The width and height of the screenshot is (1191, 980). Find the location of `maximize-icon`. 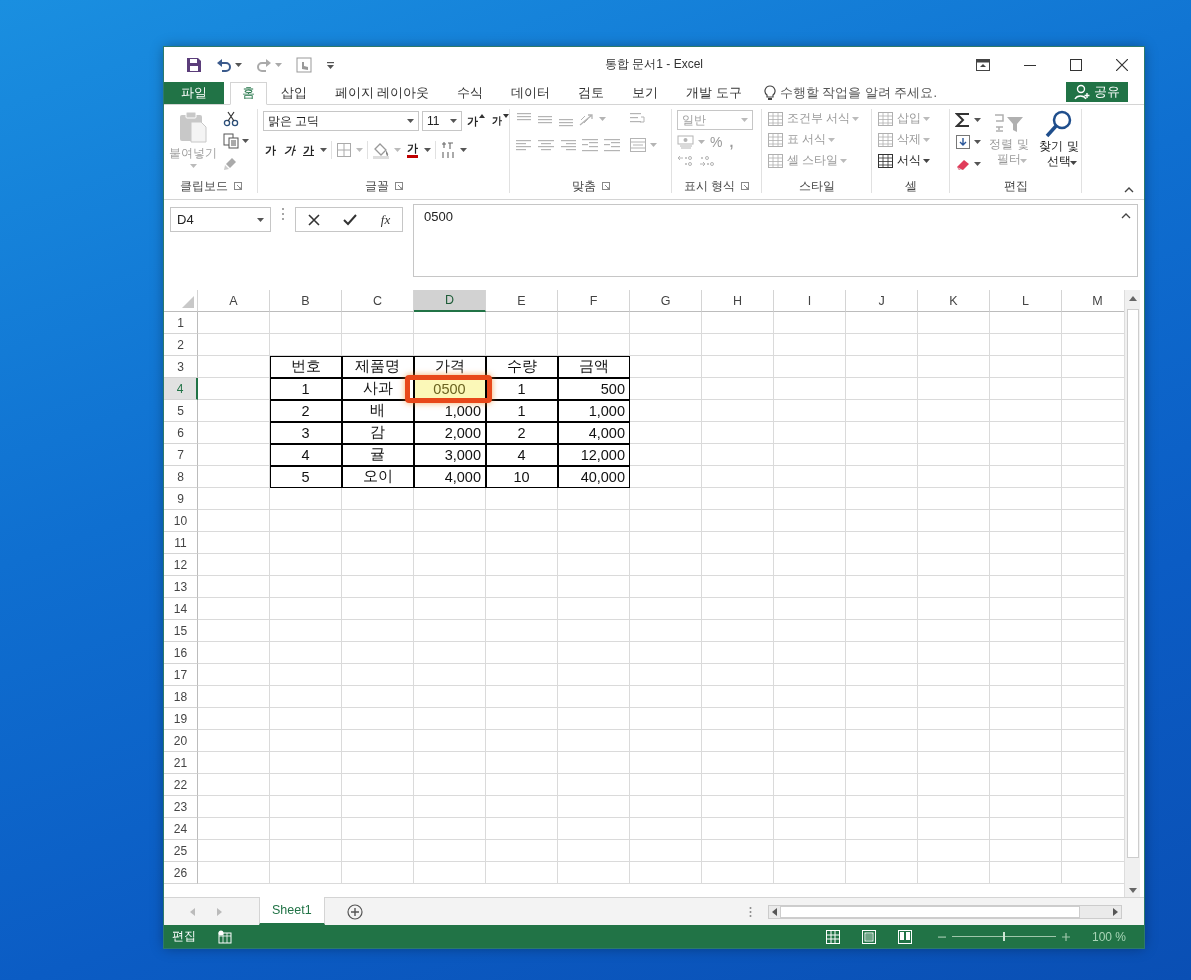

maximize-icon is located at coordinates (1076, 64).